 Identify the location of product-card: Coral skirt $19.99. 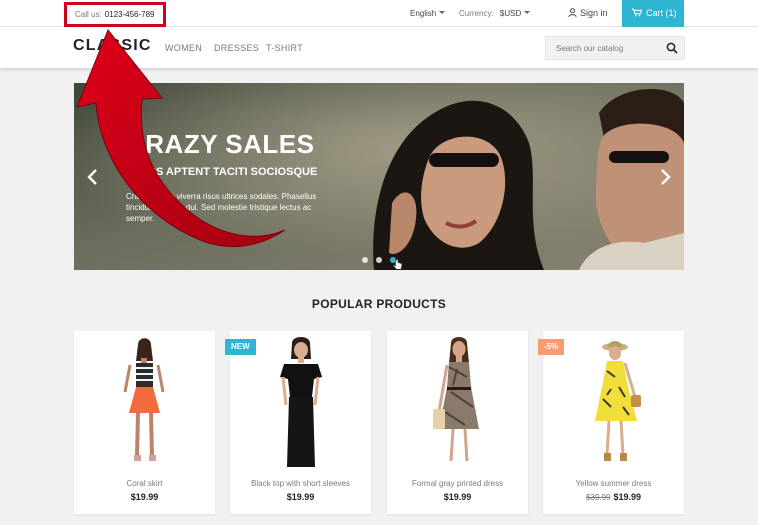
(144, 422).